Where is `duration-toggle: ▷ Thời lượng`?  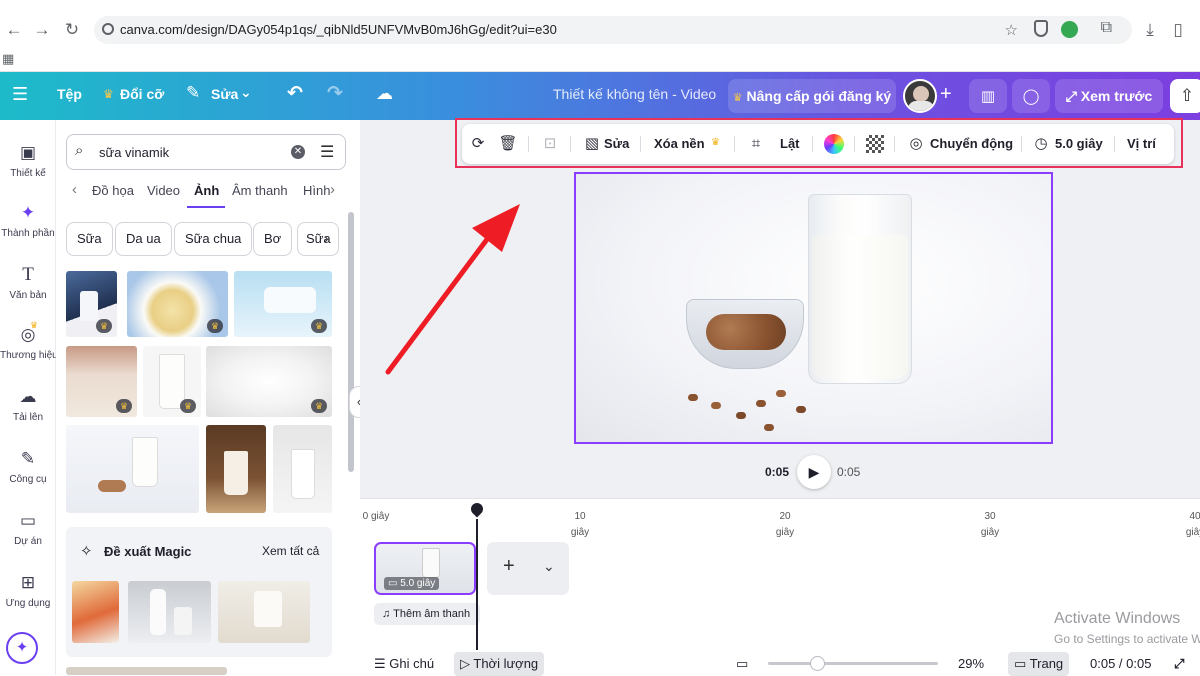 duration-toggle: ▷ Thời lượng is located at coordinates (499, 664).